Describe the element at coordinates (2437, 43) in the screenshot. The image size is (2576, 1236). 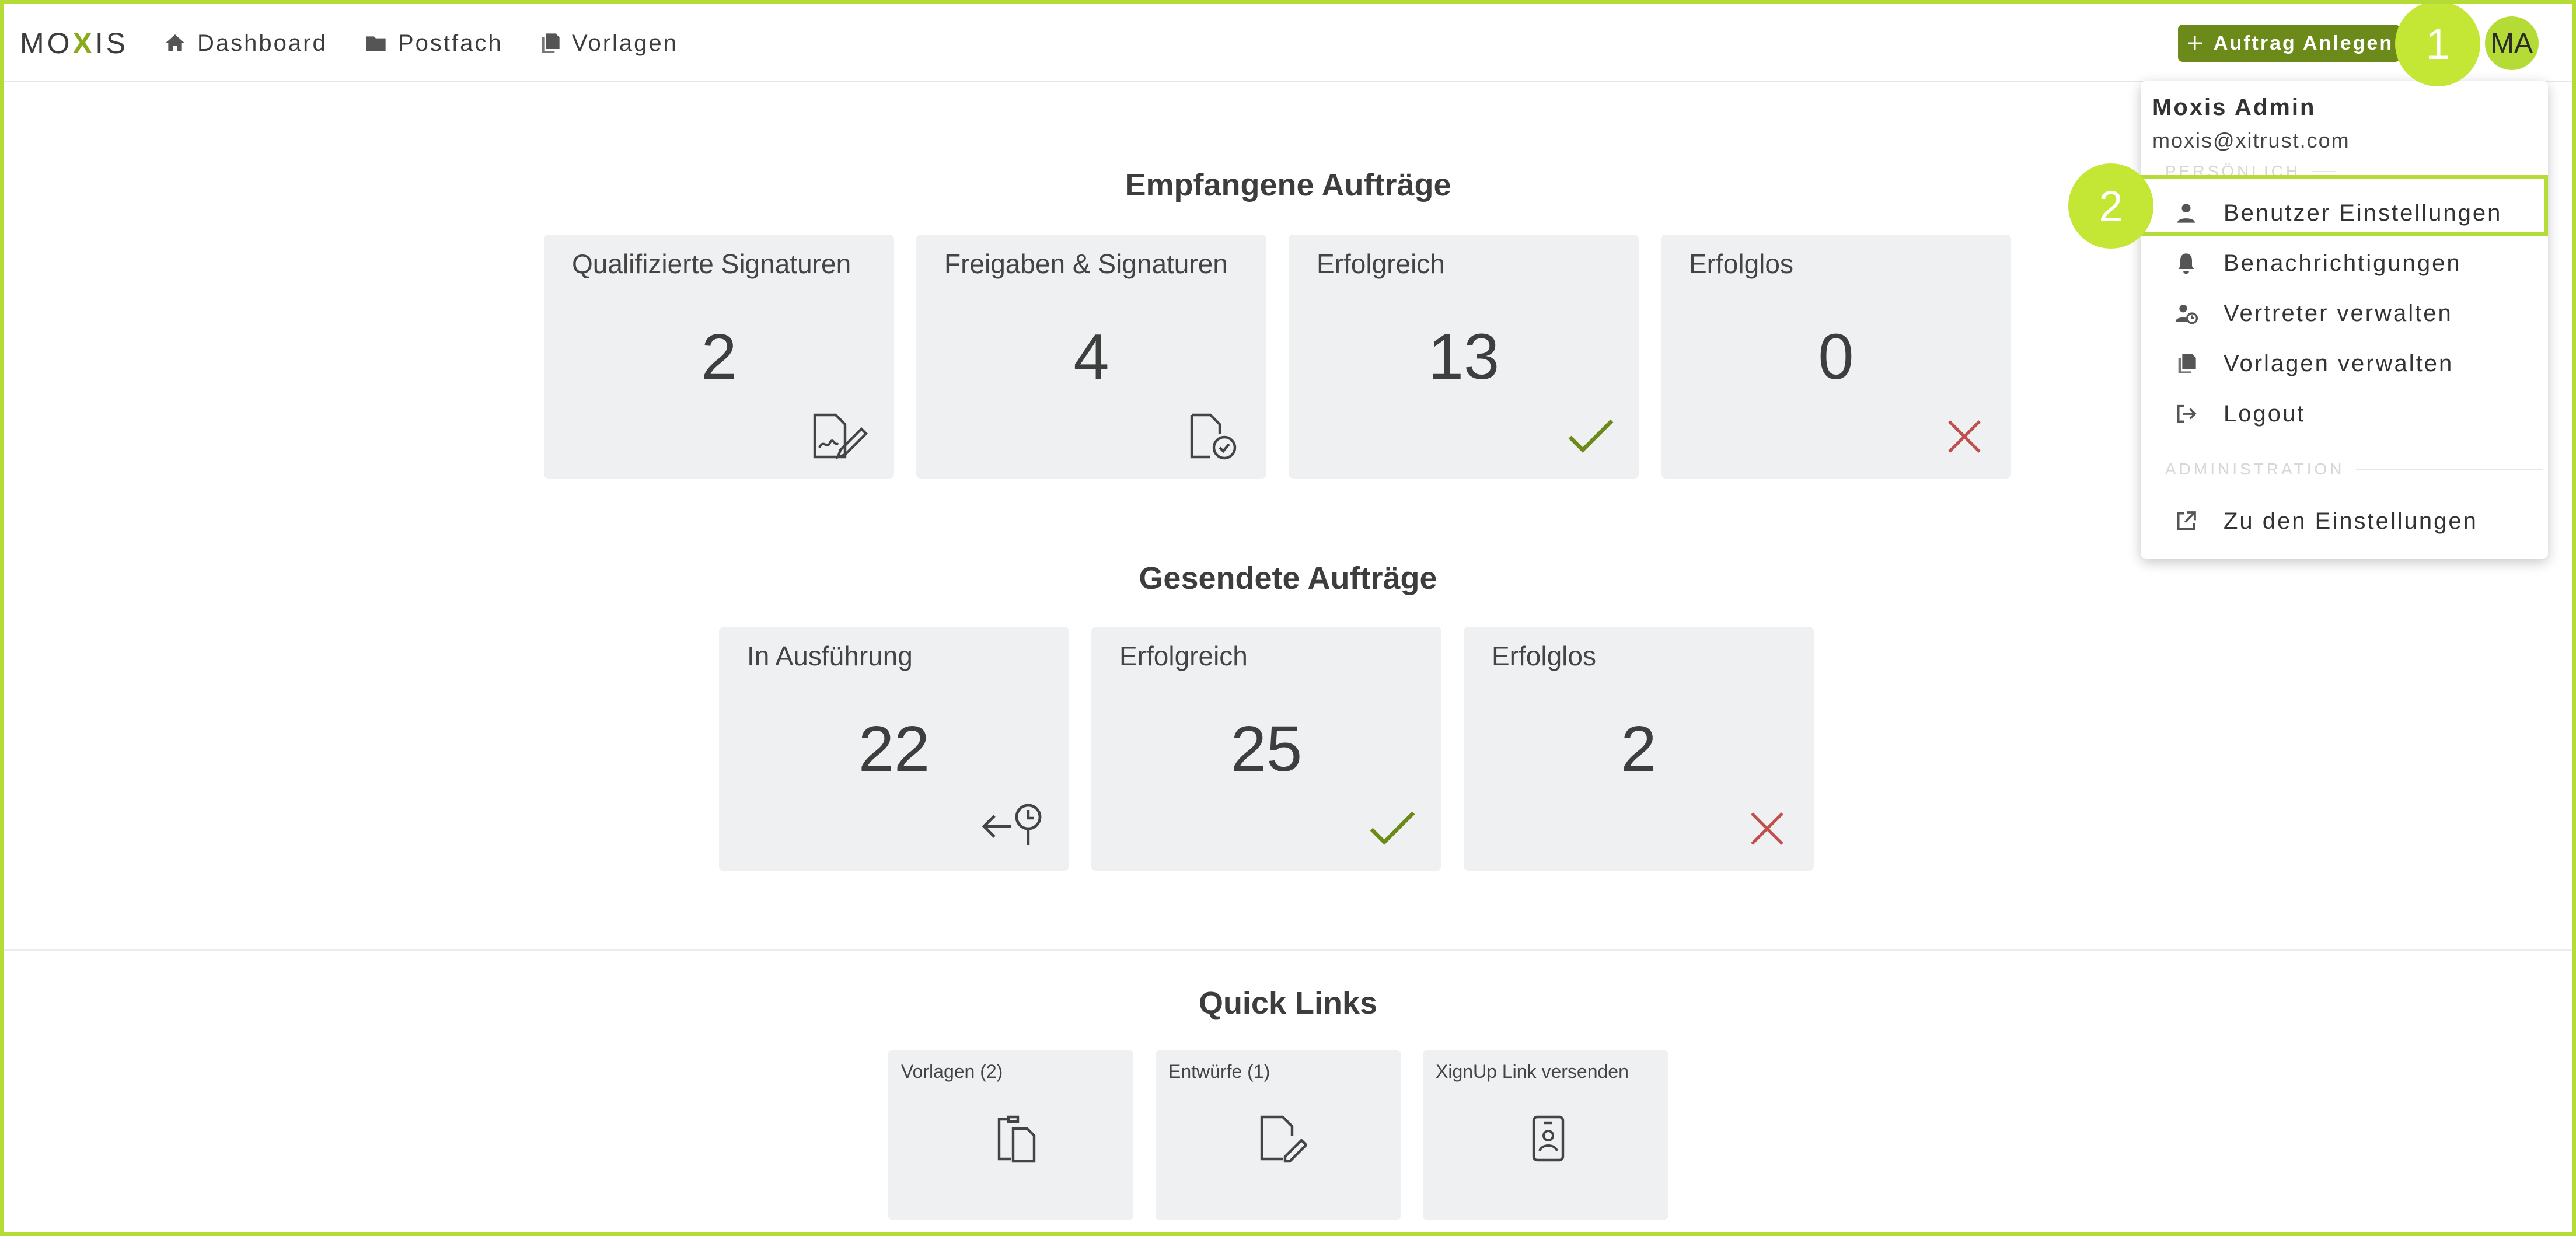
I see `step-marker-1: 1` at that location.